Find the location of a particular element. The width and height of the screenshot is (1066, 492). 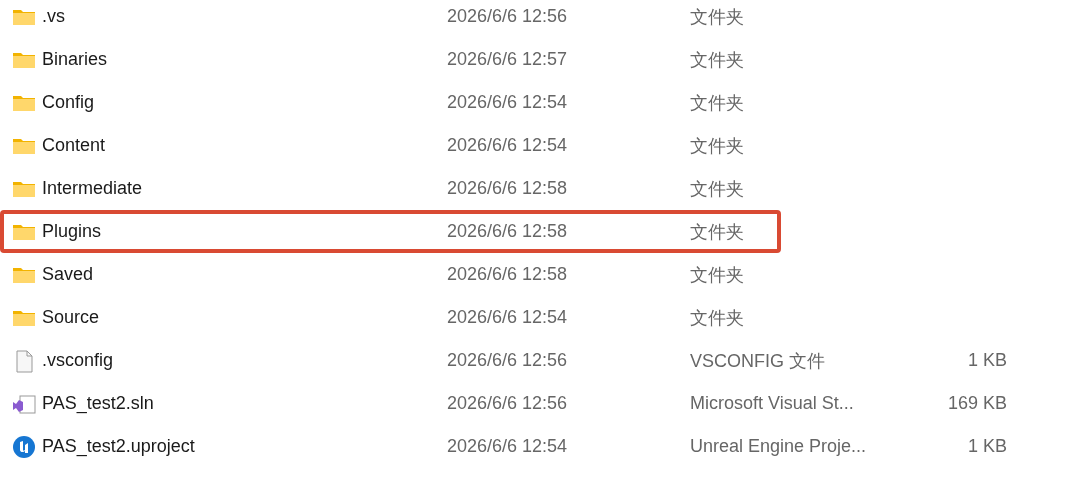

file-row: Content 2026/6/6 12:54 文件夹 is located at coordinates (533, 145).